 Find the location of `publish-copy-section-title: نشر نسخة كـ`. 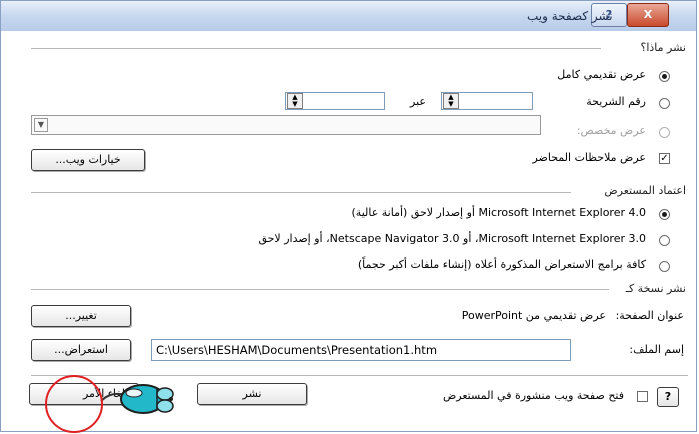

publish-copy-section-title: نشر نسخة كـ is located at coordinates (655, 288).